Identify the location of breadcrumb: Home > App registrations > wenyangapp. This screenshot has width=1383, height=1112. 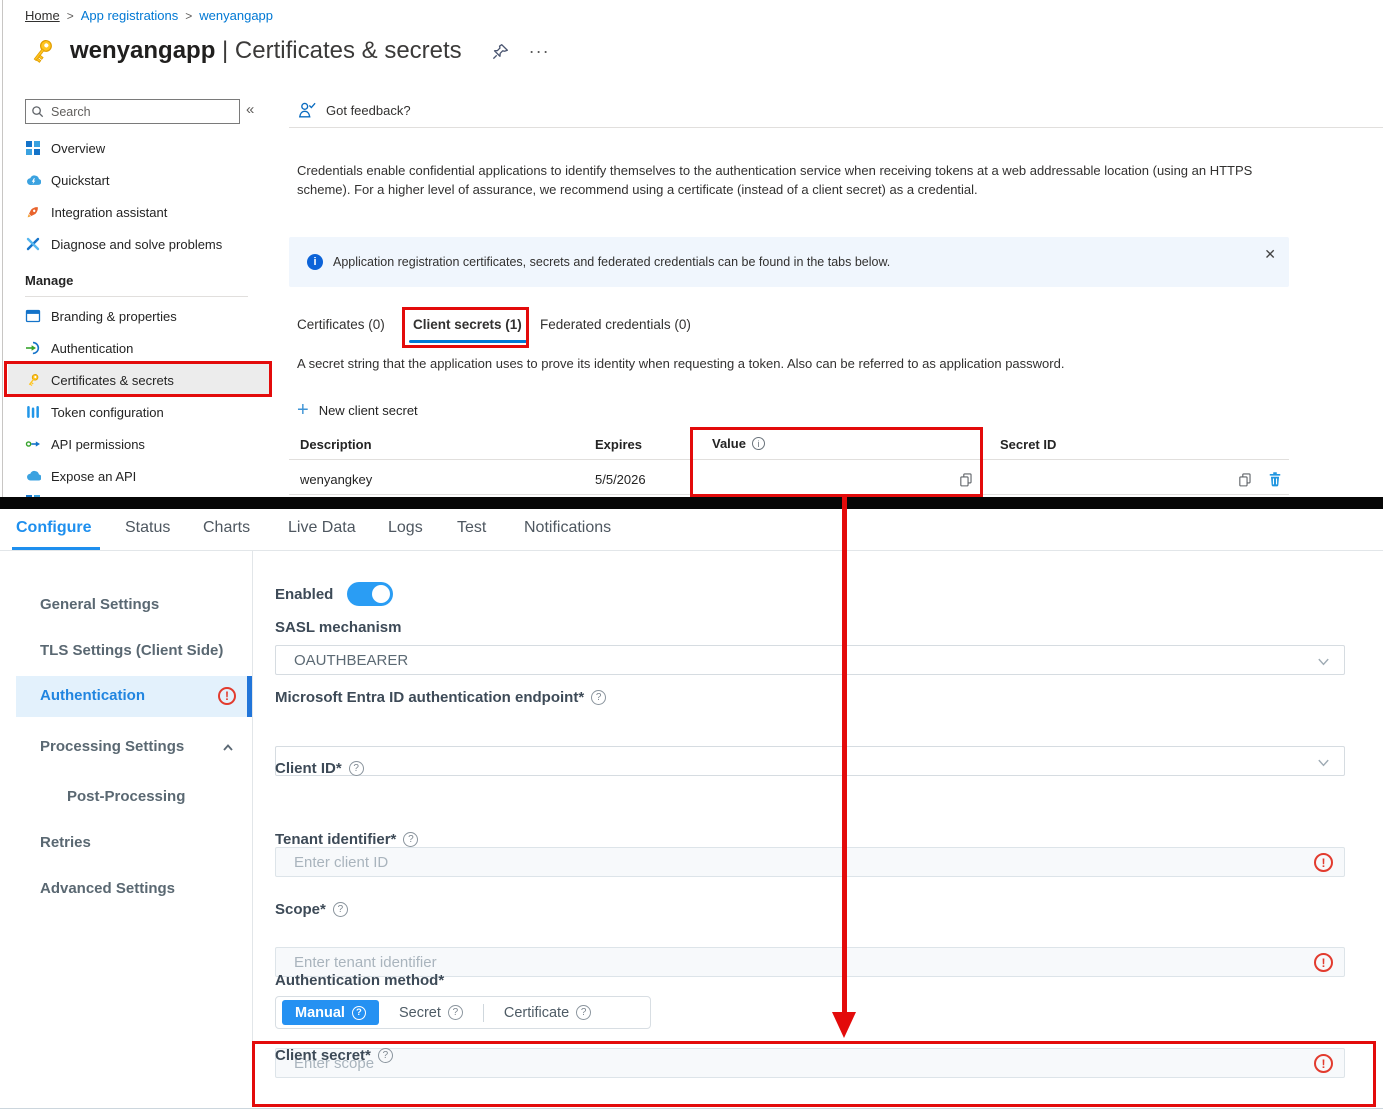
(149, 15).